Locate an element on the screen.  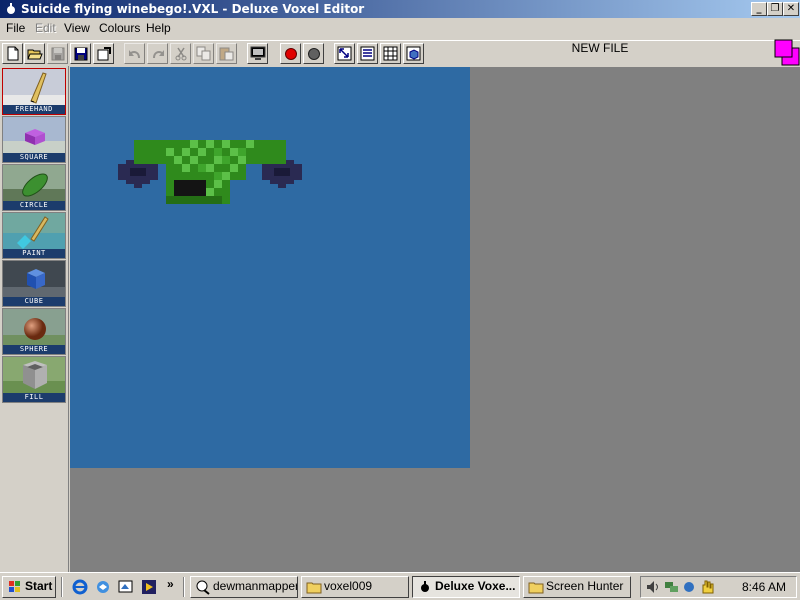
red-dot-icon is located at coordinates (290, 53).